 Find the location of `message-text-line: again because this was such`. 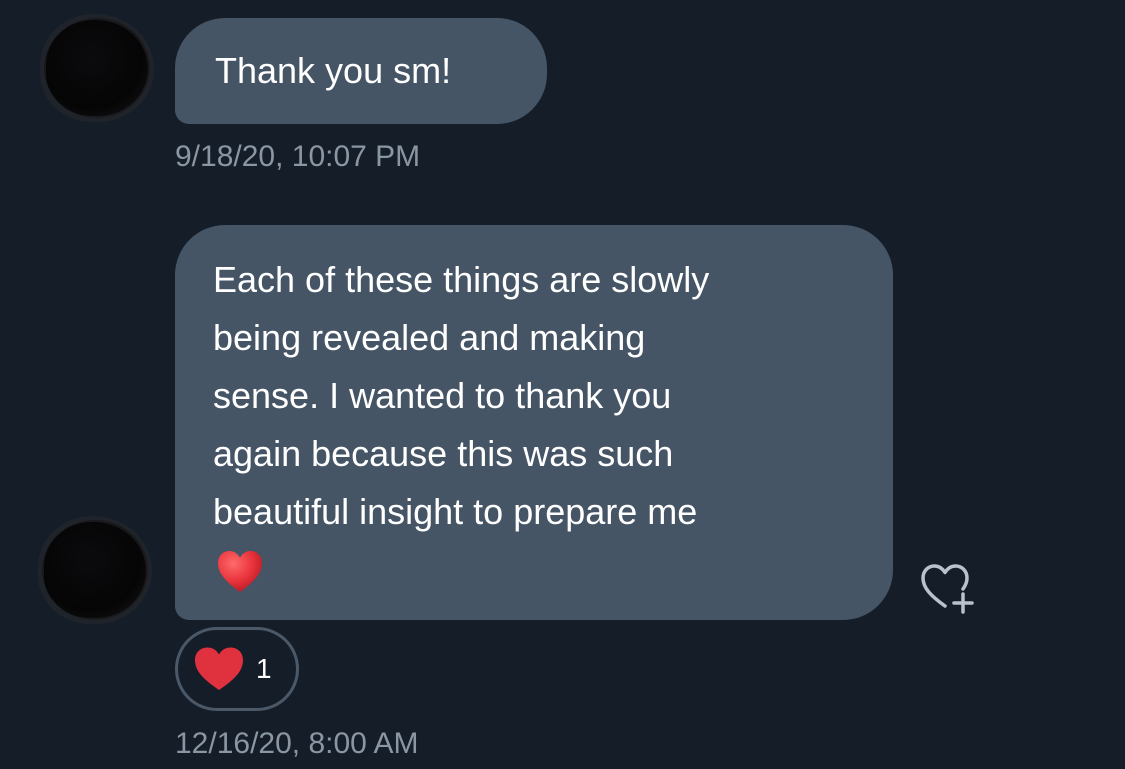

message-text-line: again because this was such is located at coordinates (443, 453).